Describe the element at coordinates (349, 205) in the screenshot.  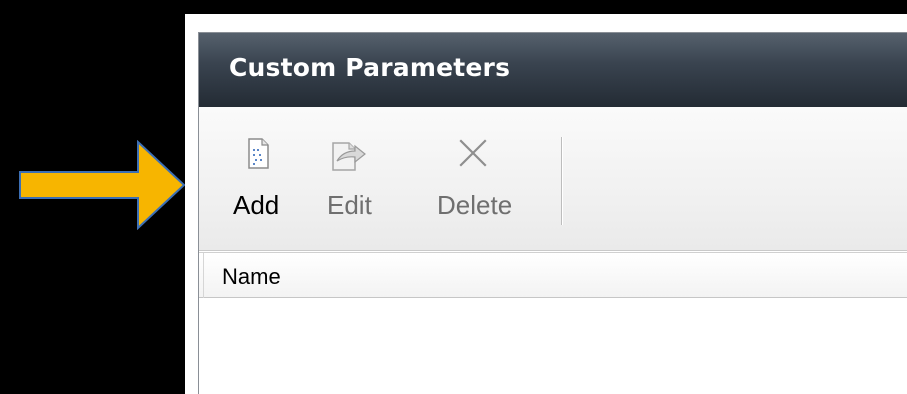
I see `edit-button-label: Edit` at that location.